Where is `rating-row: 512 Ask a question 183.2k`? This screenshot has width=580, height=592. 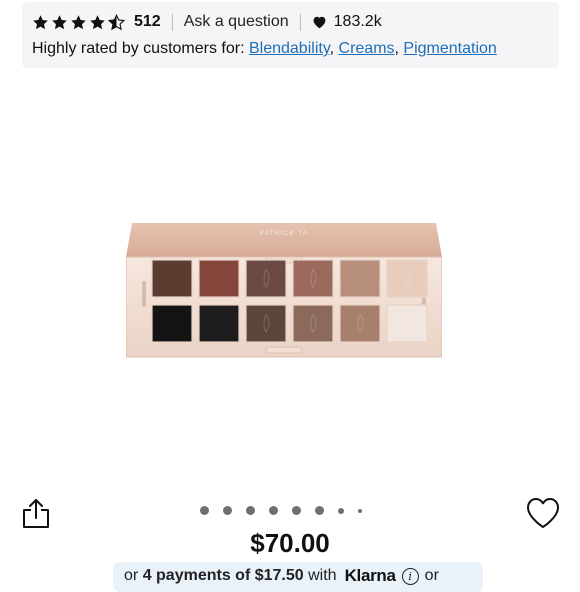
rating-row: 512 Ask a question 183.2k is located at coordinates (207, 22).